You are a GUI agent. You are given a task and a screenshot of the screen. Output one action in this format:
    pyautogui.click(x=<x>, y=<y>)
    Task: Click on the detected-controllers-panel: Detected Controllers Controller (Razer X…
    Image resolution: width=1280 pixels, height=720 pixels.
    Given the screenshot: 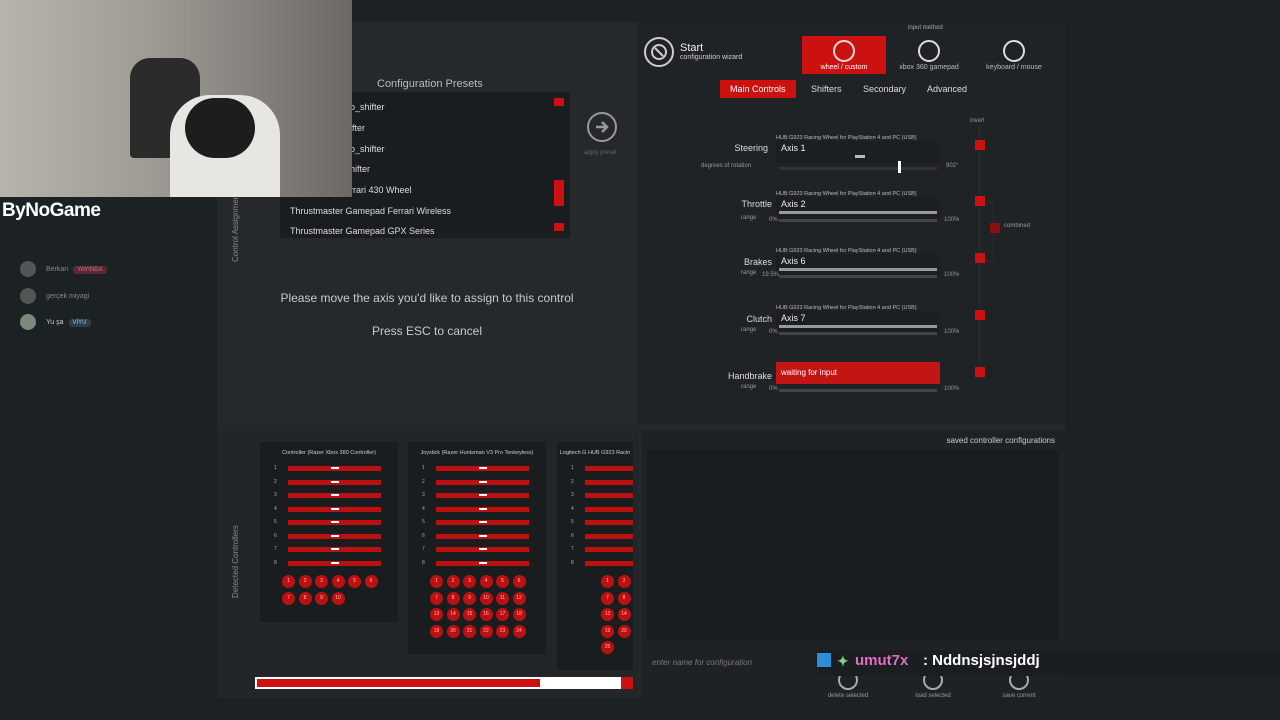 What is the action you would take?
    pyautogui.click(x=427, y=564)
    